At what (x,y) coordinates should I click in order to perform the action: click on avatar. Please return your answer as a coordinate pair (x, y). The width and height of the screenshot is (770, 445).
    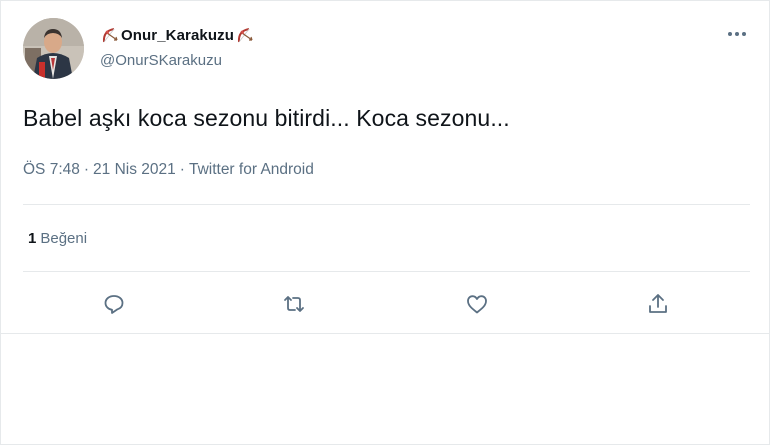
    Looking at the image, I should click on (53, 48).